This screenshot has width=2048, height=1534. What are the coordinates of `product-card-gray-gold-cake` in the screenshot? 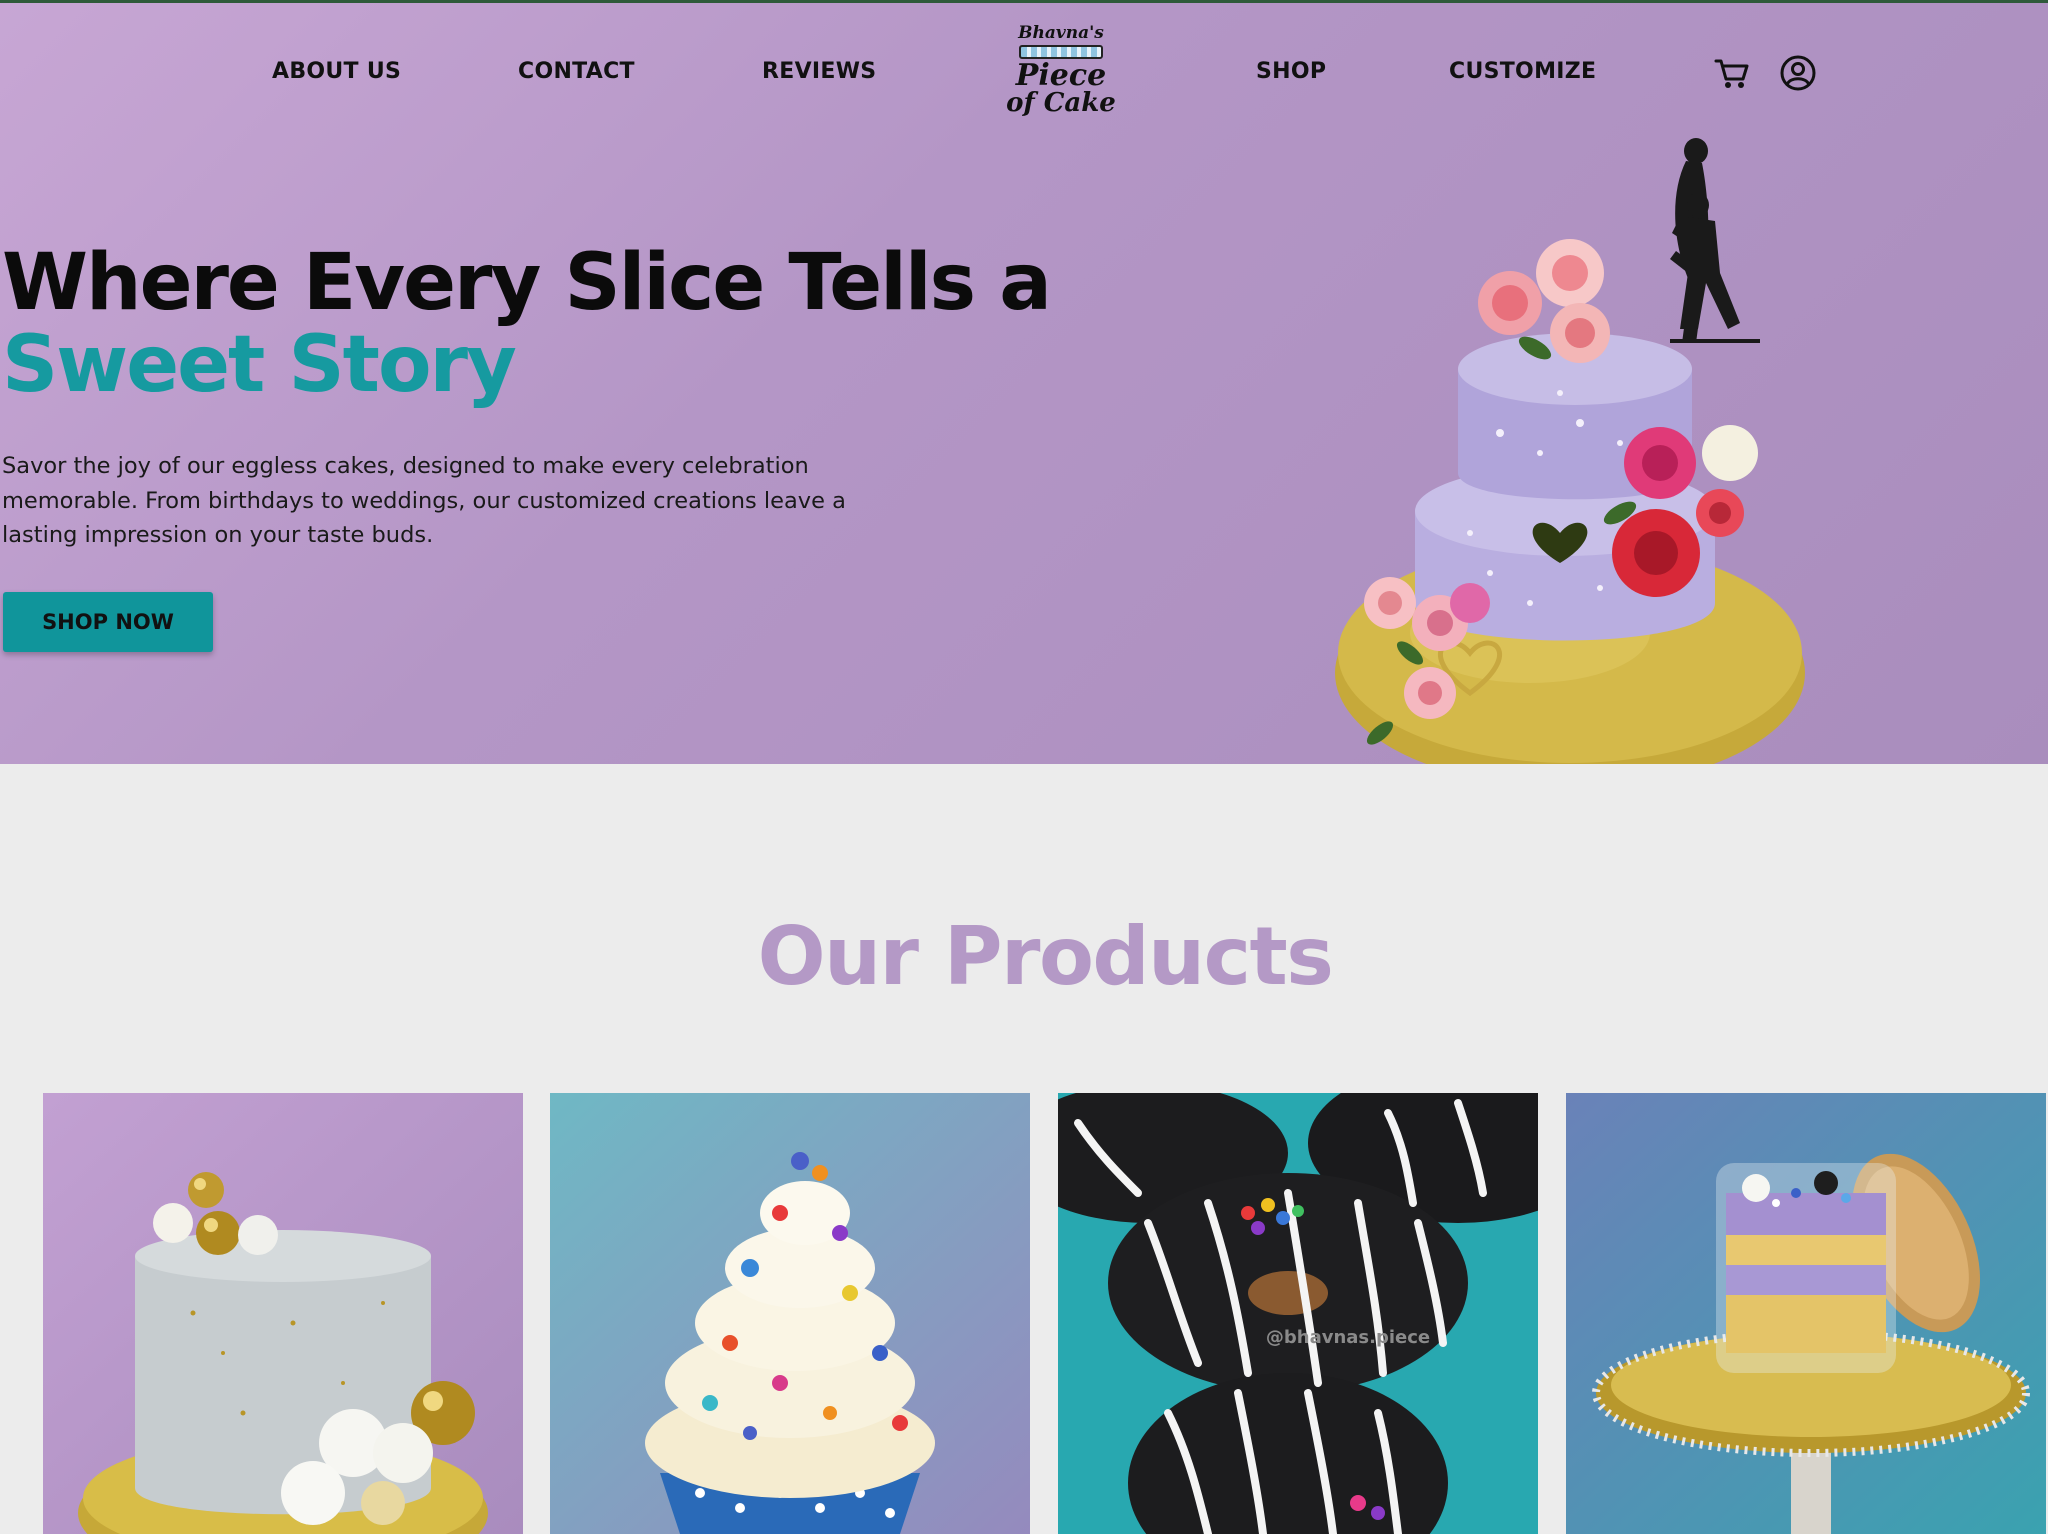 It's located at (283, 1313).